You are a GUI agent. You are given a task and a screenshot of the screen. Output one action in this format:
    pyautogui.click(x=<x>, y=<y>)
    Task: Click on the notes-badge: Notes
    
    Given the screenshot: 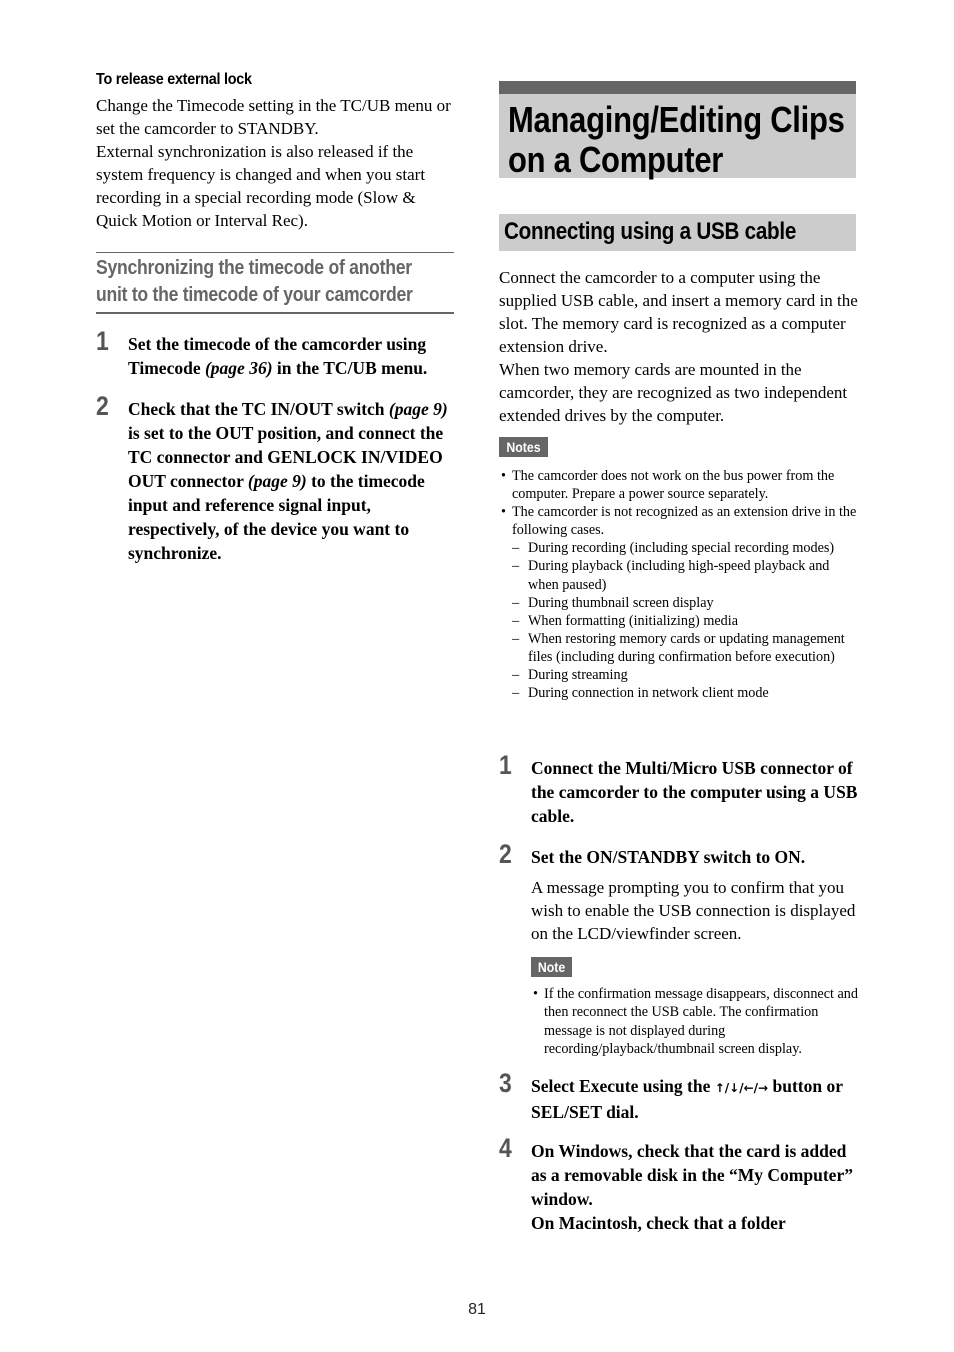 What is the action you would take?
    pyautogui.click(x=523, y=447)
    